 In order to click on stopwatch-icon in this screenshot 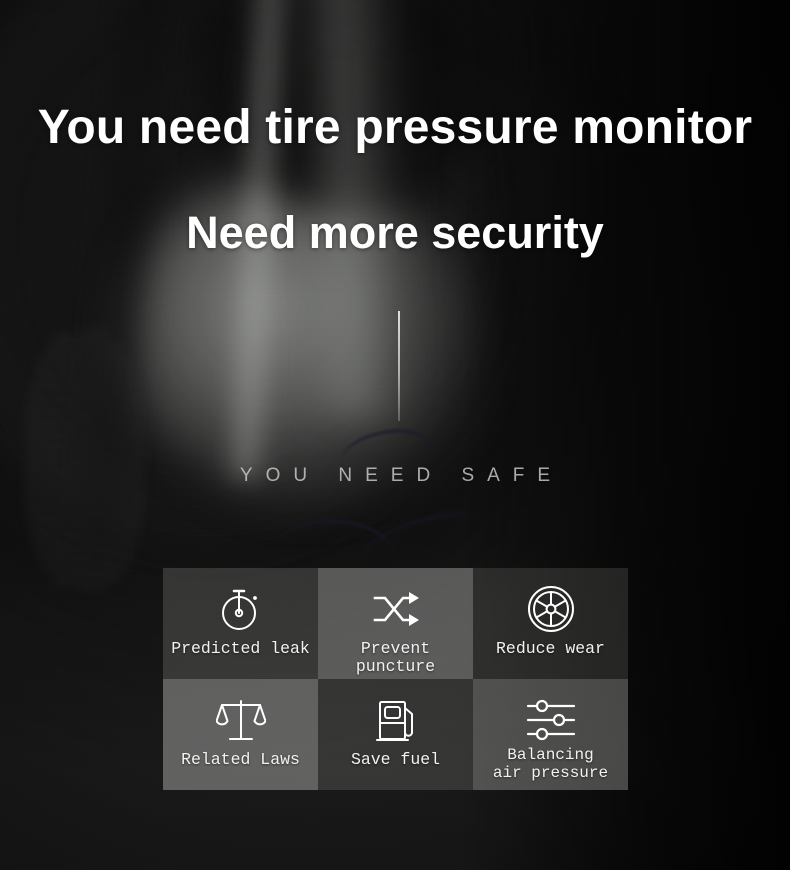, I will do `click(241, 609)`.